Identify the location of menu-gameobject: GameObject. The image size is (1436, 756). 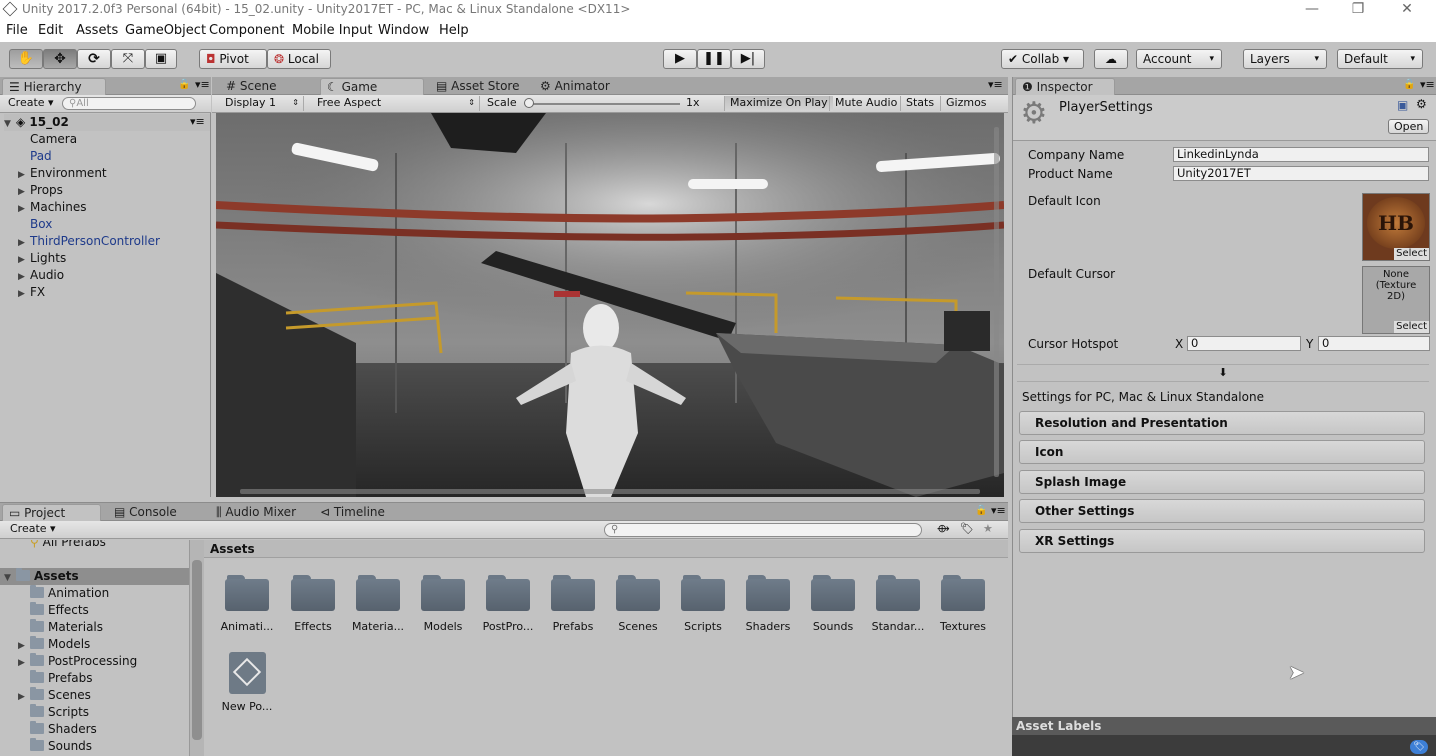
(165, 30).